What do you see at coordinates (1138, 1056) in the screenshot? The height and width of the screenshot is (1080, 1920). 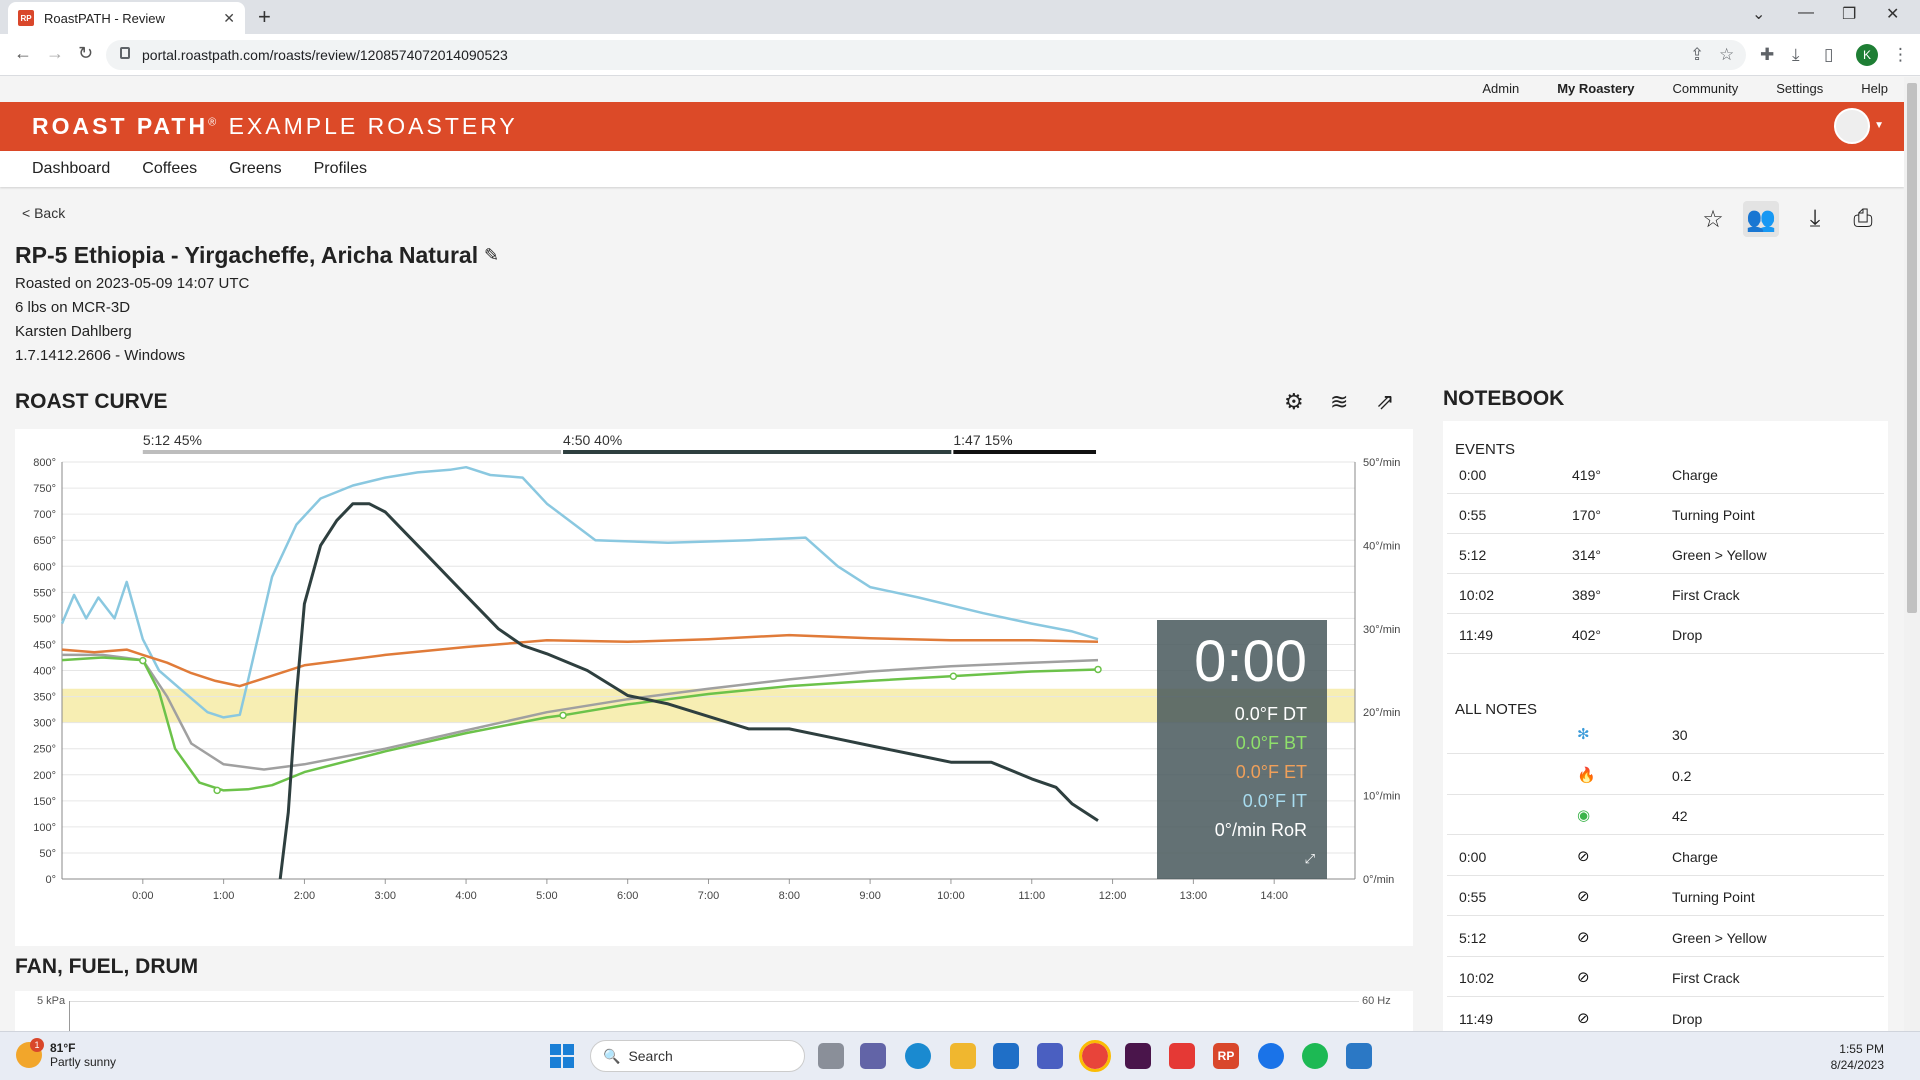 I see `slack-icon` at bounding box center [1138, 1056].